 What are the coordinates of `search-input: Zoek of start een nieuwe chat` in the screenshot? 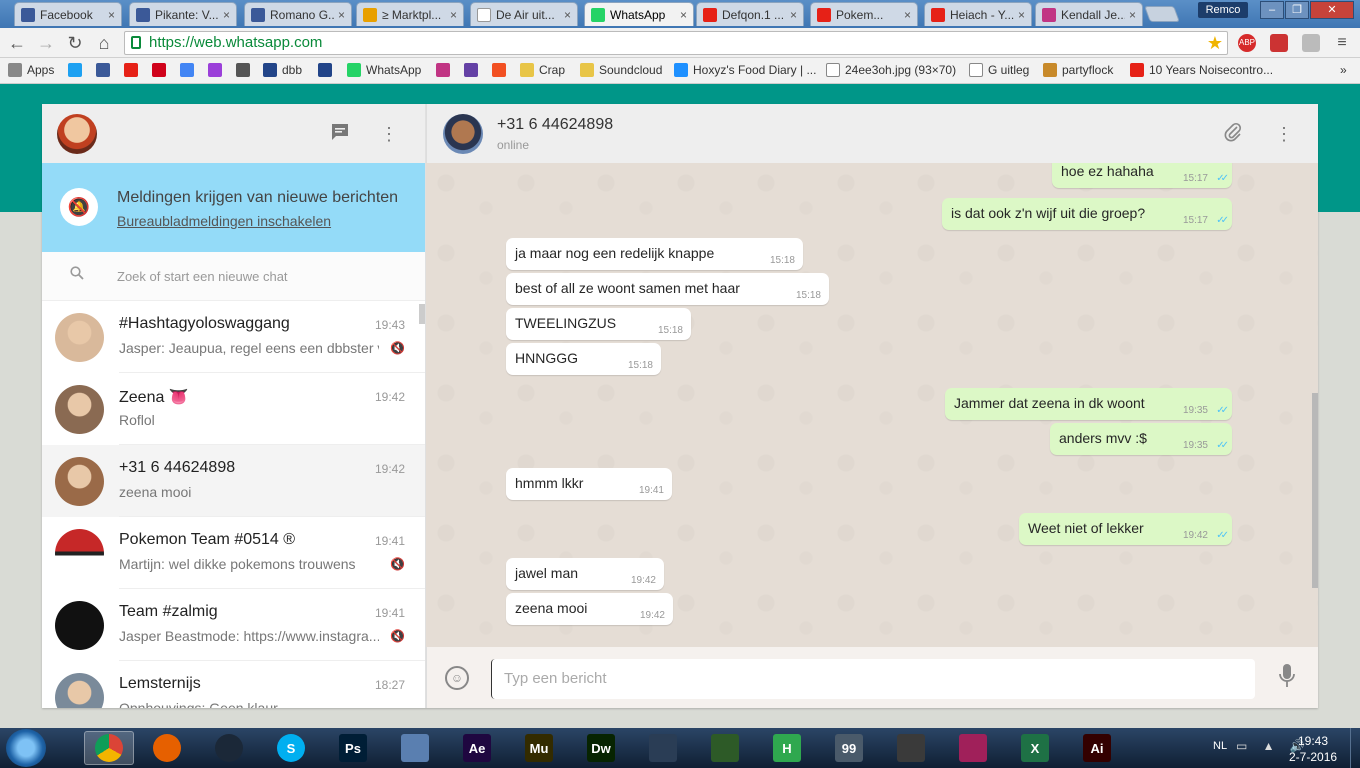 It's located at (202, 276).